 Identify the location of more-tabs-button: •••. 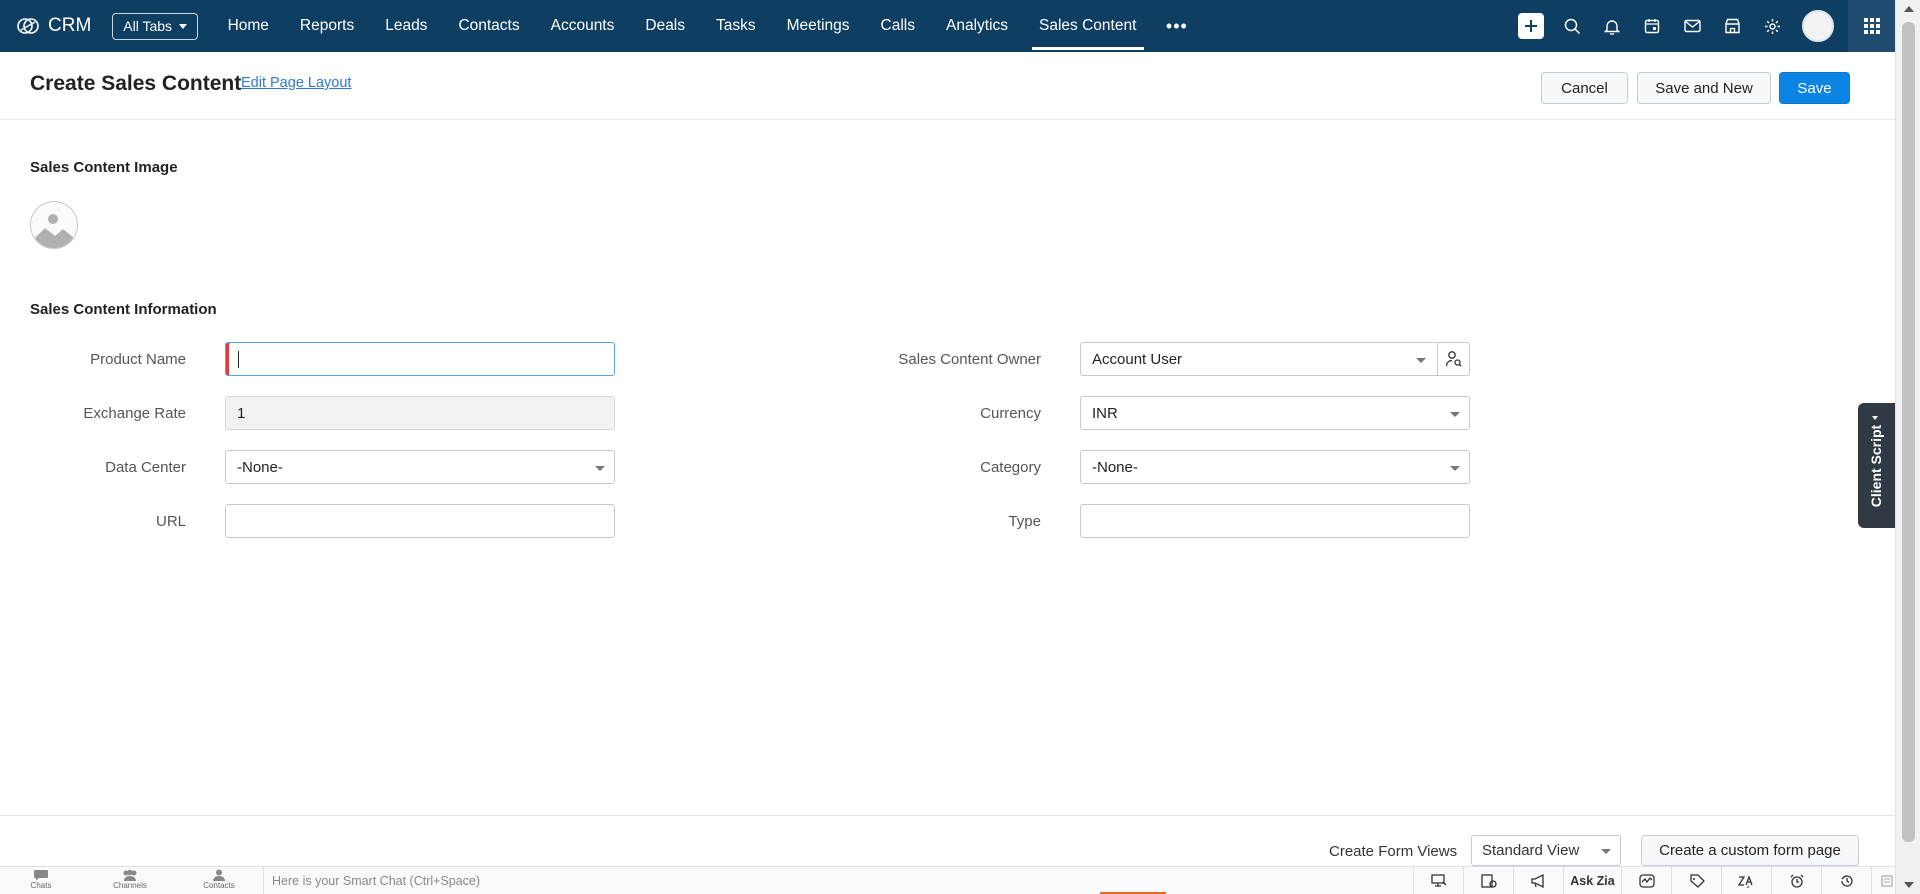
(1177, 26).